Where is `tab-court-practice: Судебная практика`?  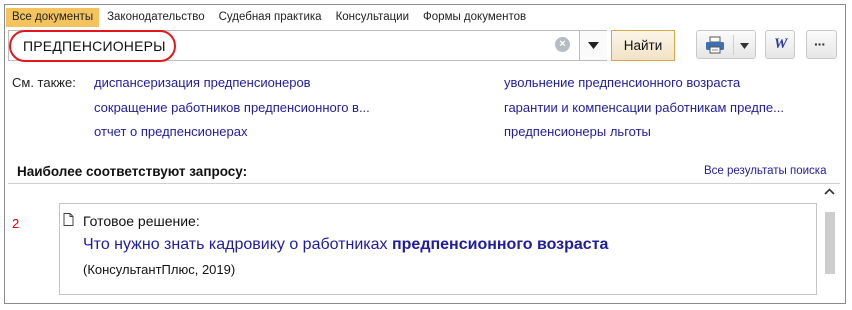
tab-court-practice: Судебная практика is located at coordinates (270, 17).